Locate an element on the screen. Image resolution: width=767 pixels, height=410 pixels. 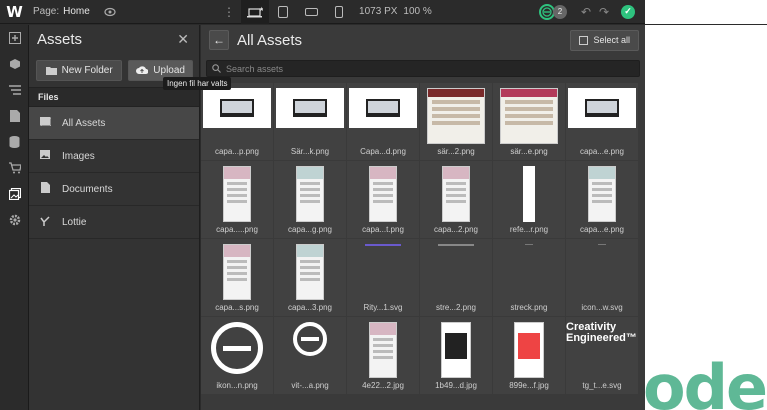
mobile-portrait-icon is located at coordinates (339, 11).